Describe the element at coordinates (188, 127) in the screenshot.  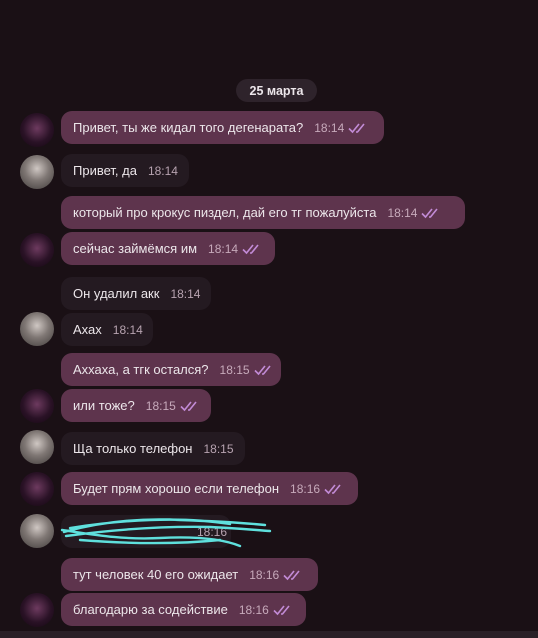
I see `message-text: Привет, ты же кидал того дегенарата?` at that location.